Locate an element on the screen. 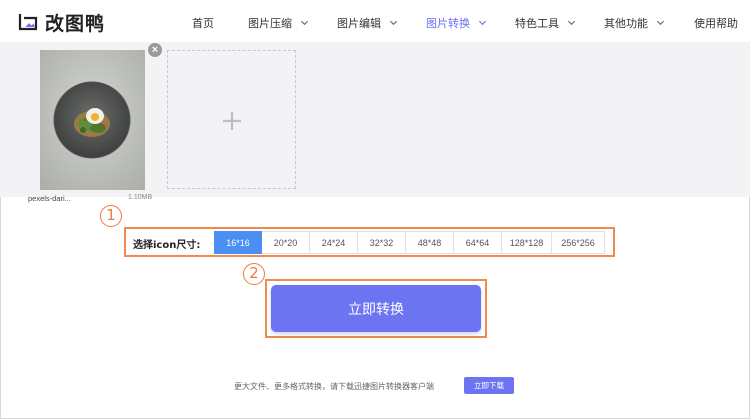 Image resolution: width=750 pixels, height=419 pixels. size-option-20: 20*20 is located at coordinates (286, 242).